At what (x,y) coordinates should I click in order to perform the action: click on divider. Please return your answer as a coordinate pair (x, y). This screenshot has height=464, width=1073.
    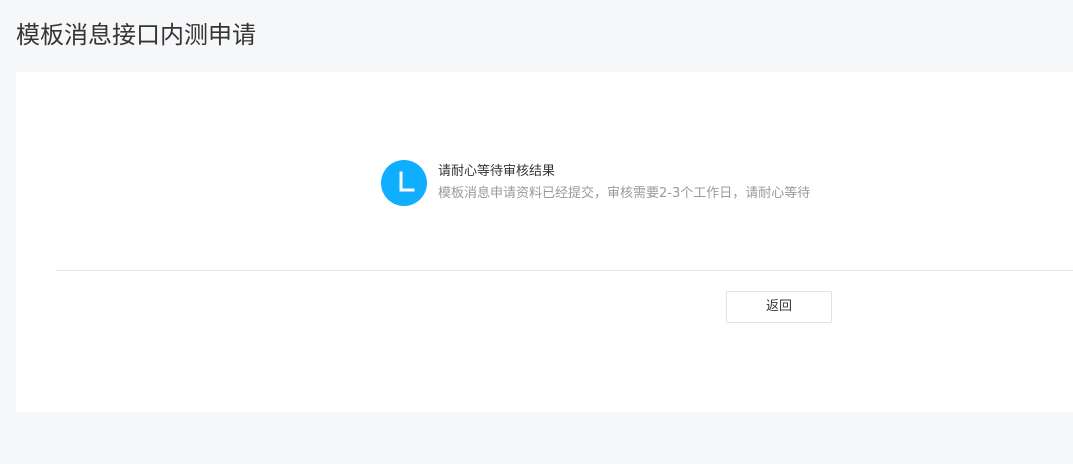
    Looking at the image, I should click on (564, 270).